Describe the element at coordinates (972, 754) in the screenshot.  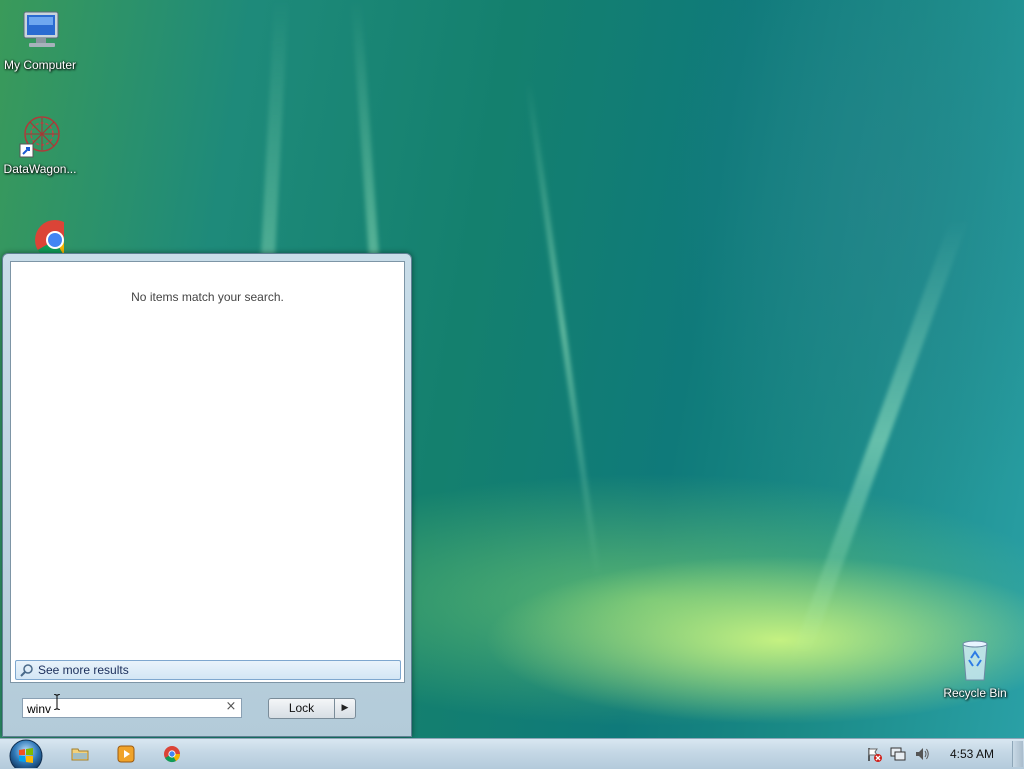
I see `clock: 4:53 AM` at that location.